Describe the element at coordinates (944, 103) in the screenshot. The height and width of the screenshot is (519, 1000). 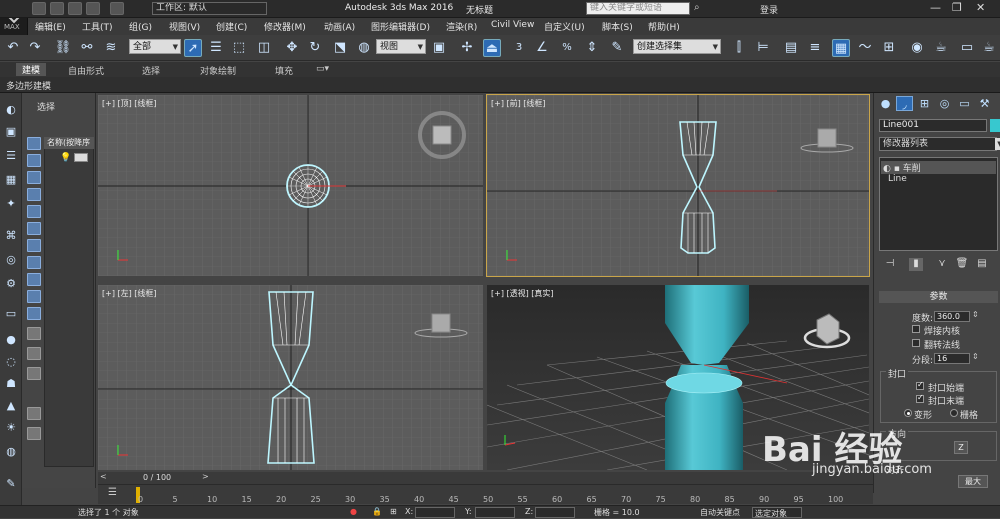
I see `motion-tab-icon: ◎` at that location.